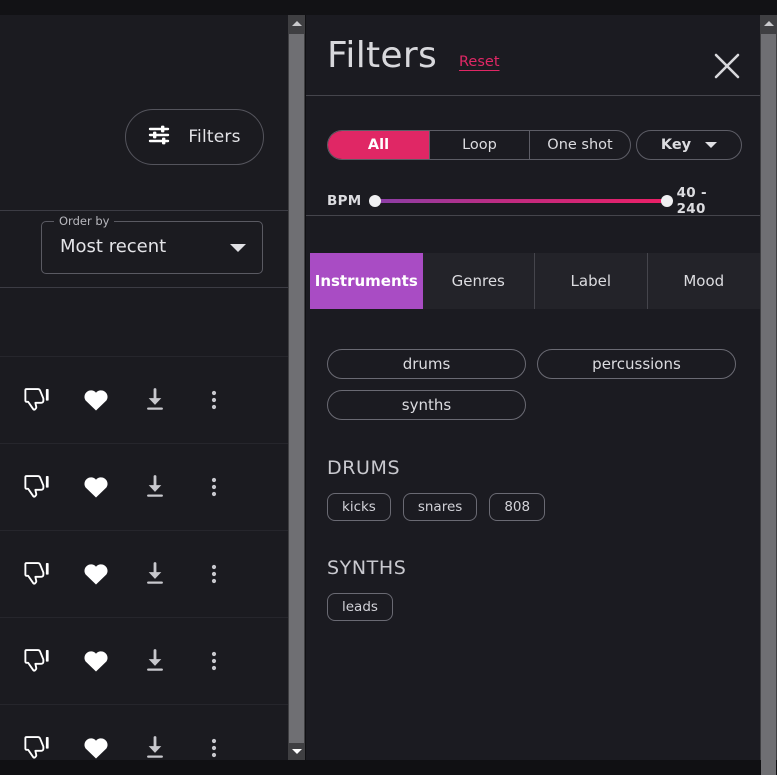 Image resolution: width=777 pixels, height=775 pixels. What do you see at coordinates (479, 62) in the screenshot?
I see `reset-link: Reset` at bounding box center [479, 62].